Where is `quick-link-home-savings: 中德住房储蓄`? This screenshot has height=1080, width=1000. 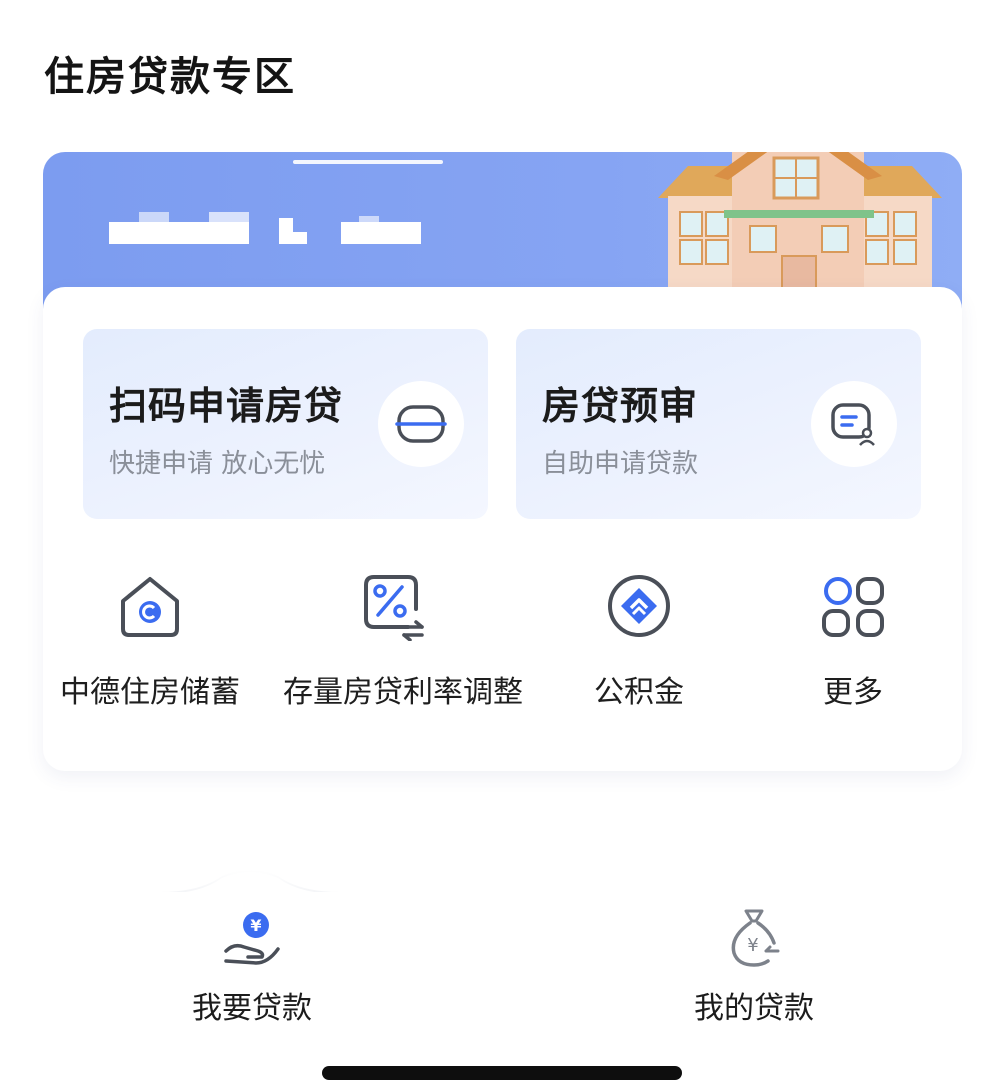 quick-link-home-savings: 中德住房储蓄 is located at coordinates (150, 641).